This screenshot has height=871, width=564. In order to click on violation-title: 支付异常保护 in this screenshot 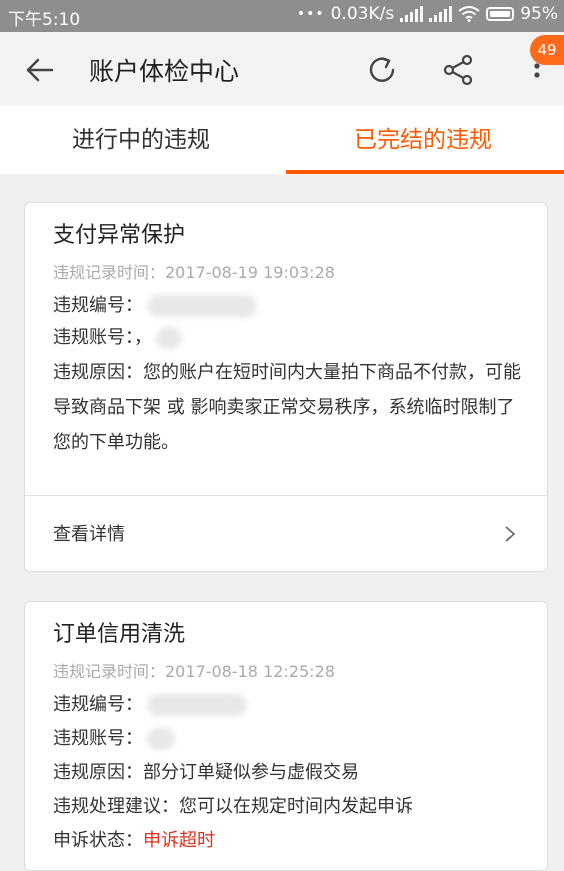, I will do `click(119, 235)`.